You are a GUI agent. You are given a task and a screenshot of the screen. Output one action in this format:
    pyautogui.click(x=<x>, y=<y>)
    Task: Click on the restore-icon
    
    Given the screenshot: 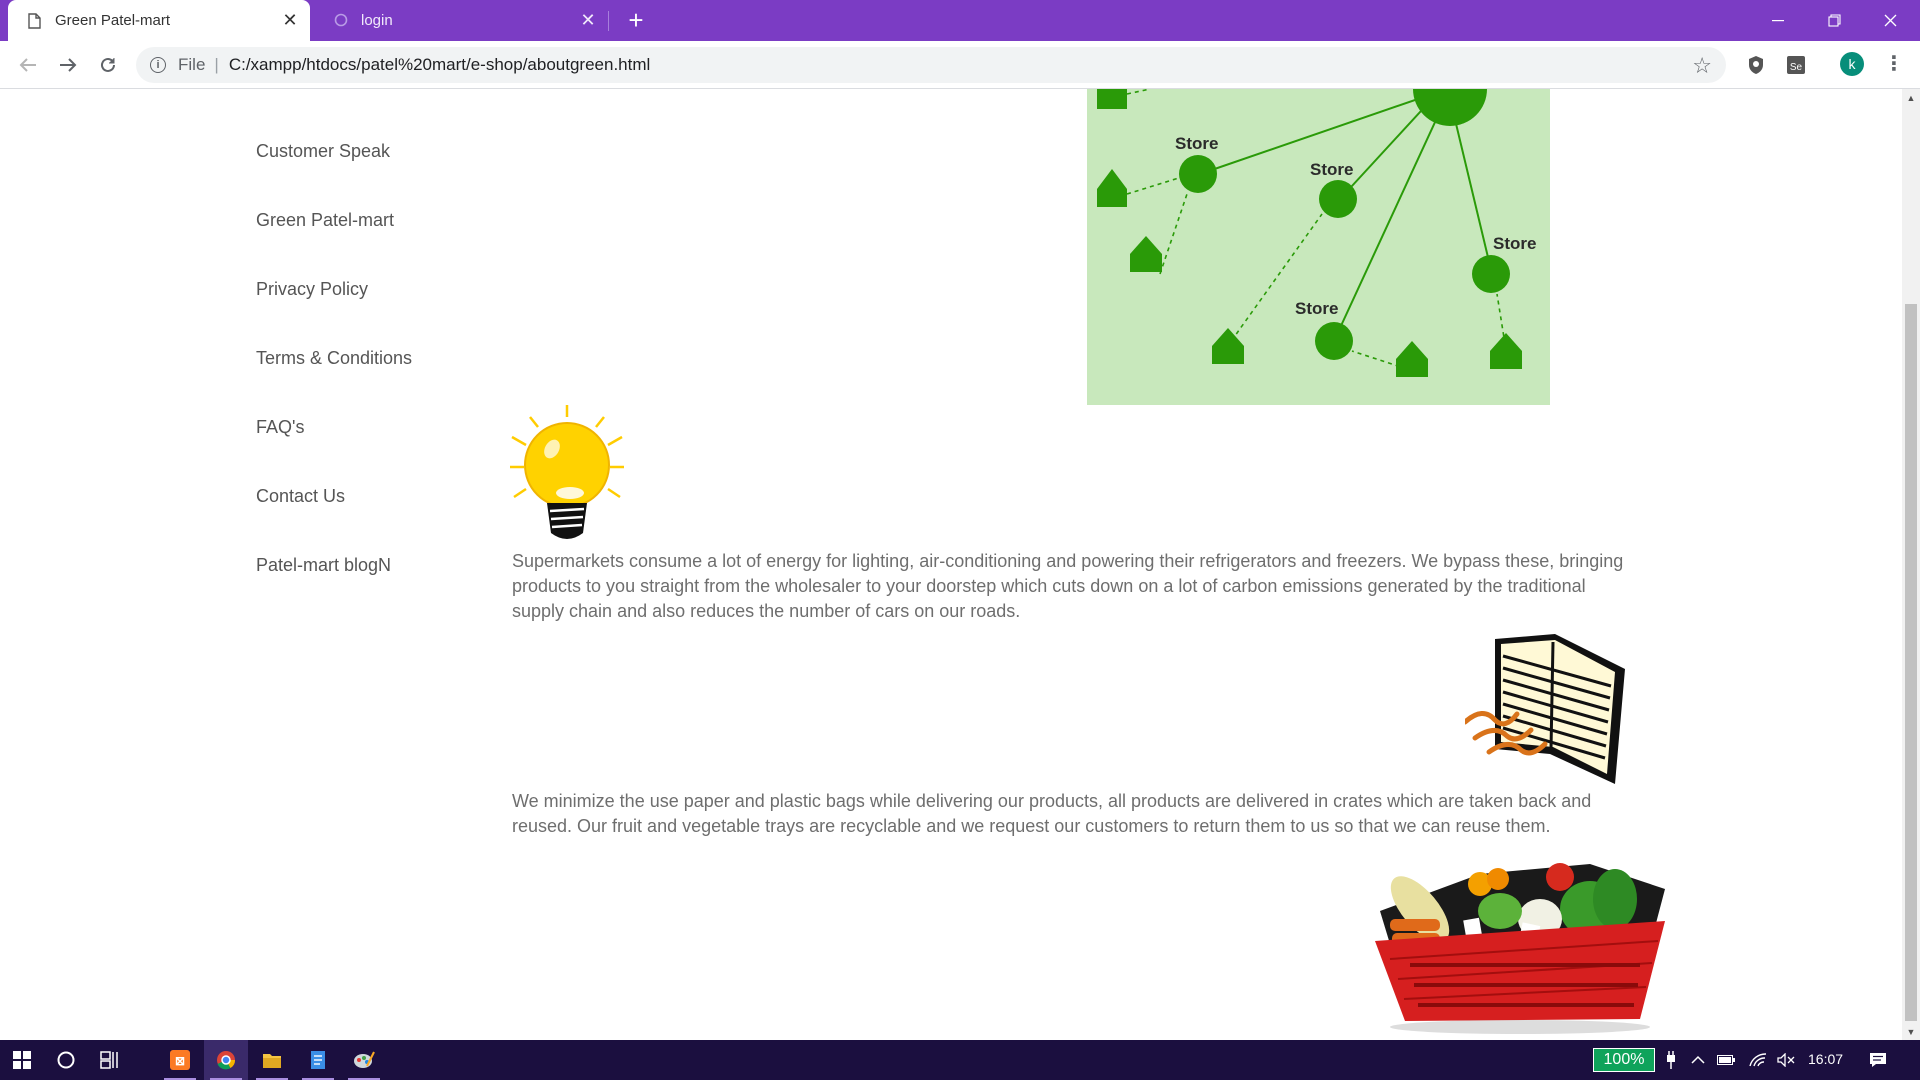 What is the action you would take?
    pyautogui.click(x=1834, y=20)
    